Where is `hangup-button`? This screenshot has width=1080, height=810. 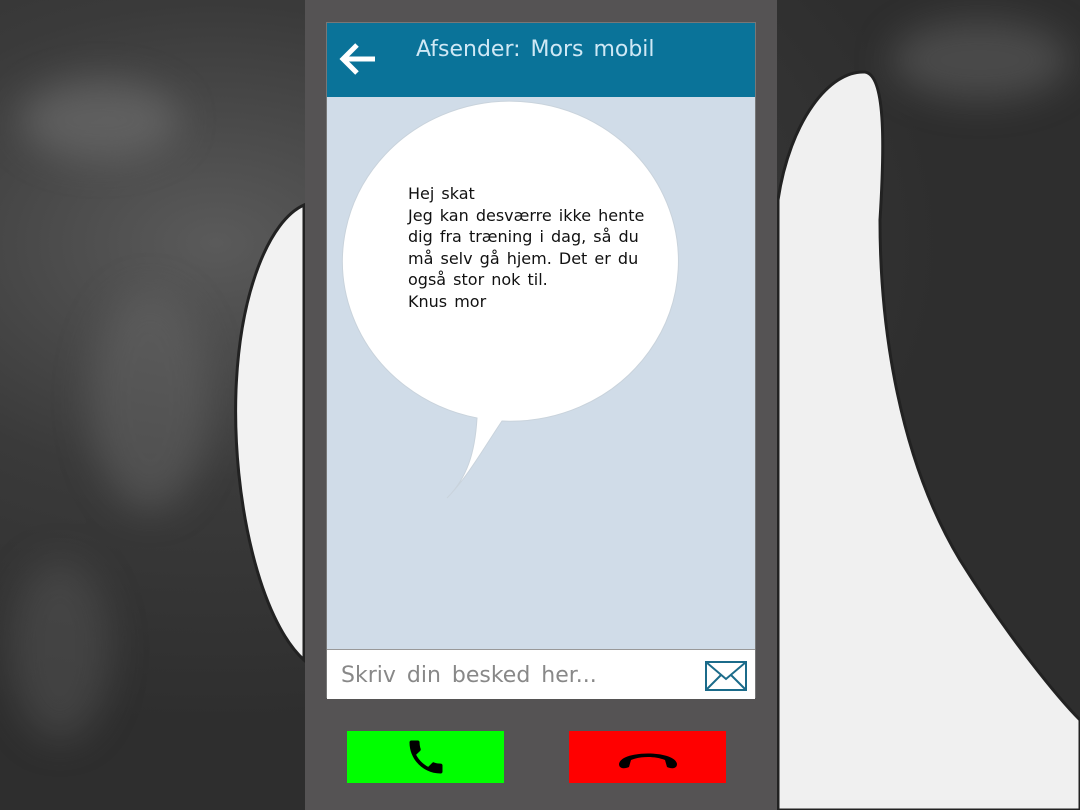
hangup-button is located at coordinates (647, 757).